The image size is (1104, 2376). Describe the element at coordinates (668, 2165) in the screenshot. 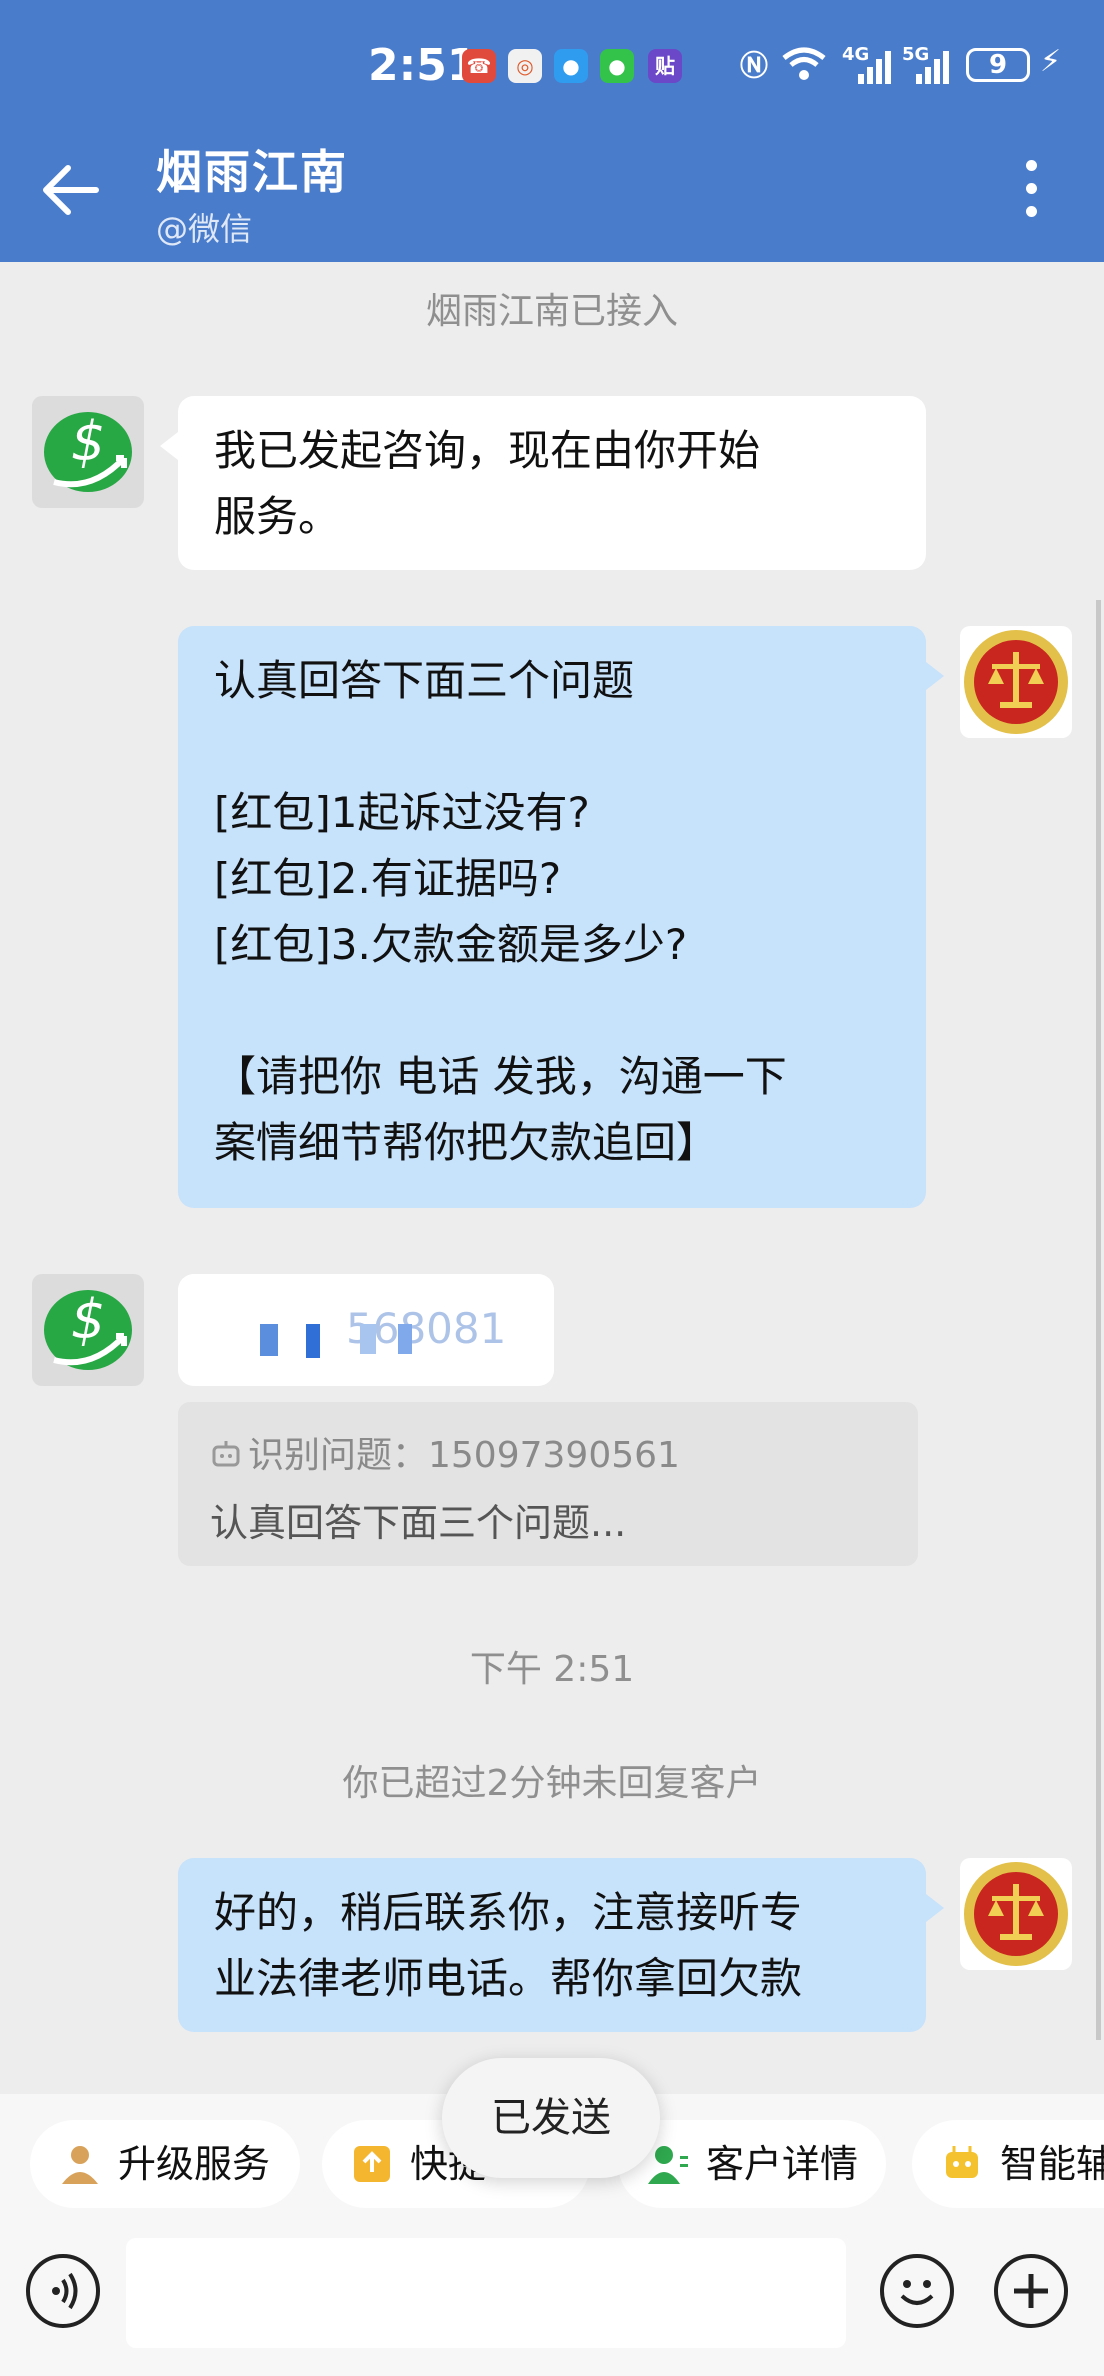

I see `customer-detail-icon` at that location.